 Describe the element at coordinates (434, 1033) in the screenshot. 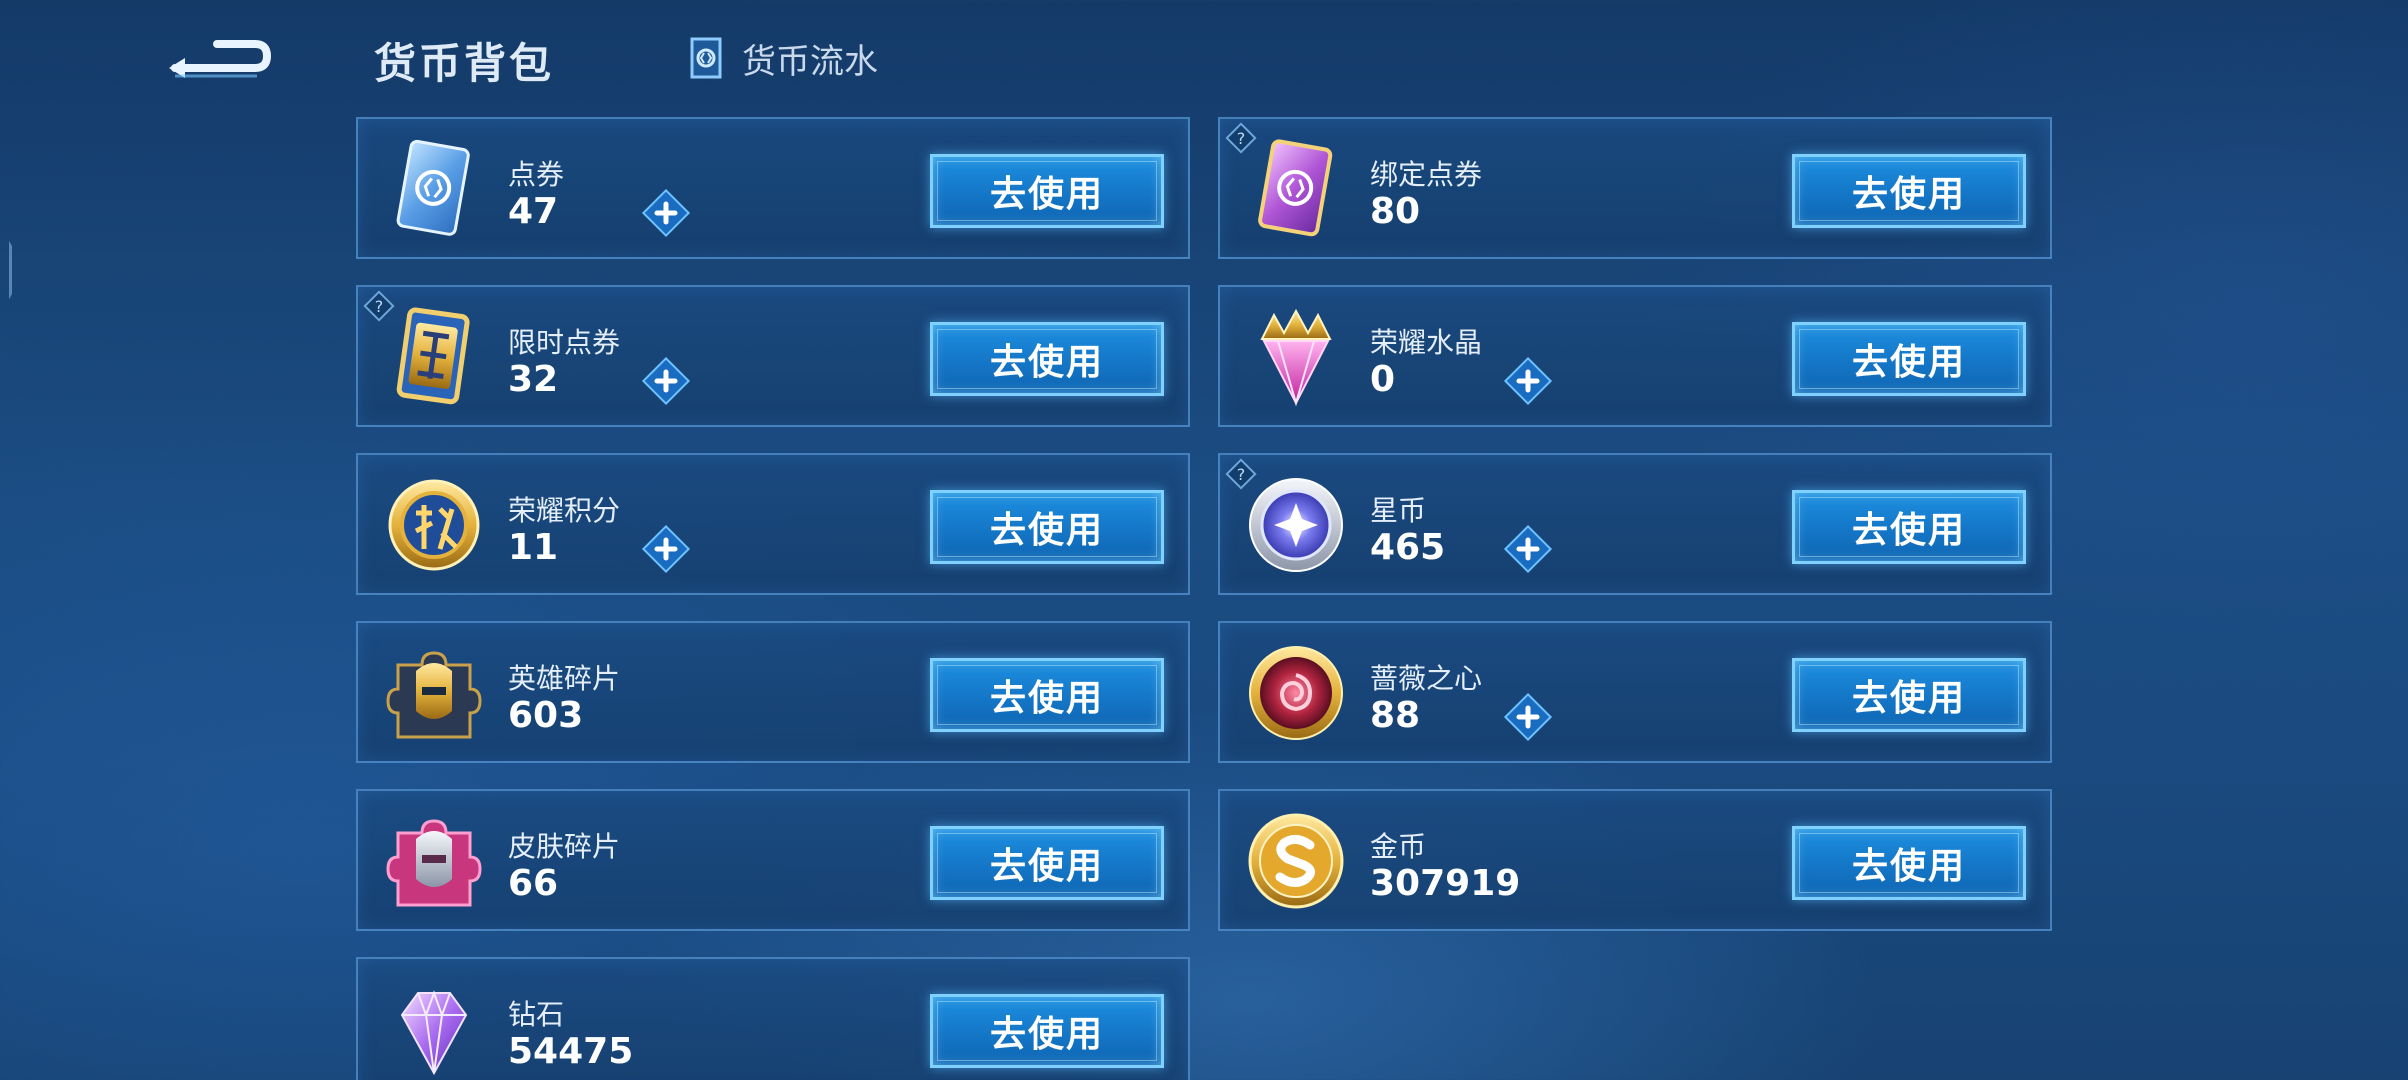

I see `diamond-icon` at that location.